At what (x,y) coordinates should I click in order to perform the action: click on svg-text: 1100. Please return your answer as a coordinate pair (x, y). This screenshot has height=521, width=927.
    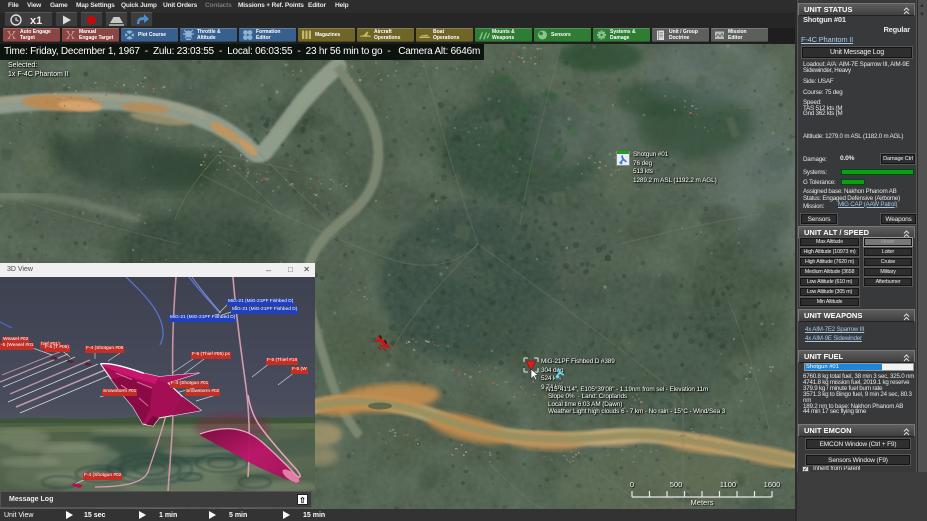
    Looking at the image, I should click on (728, 484).